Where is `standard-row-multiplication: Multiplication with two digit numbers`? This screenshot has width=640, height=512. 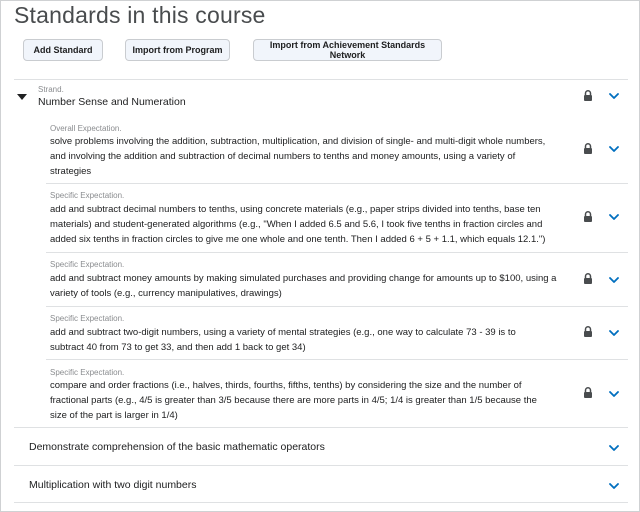 standard-row-multiplication: Multiplication with two digit numbers is located at coordinates (113, 485).